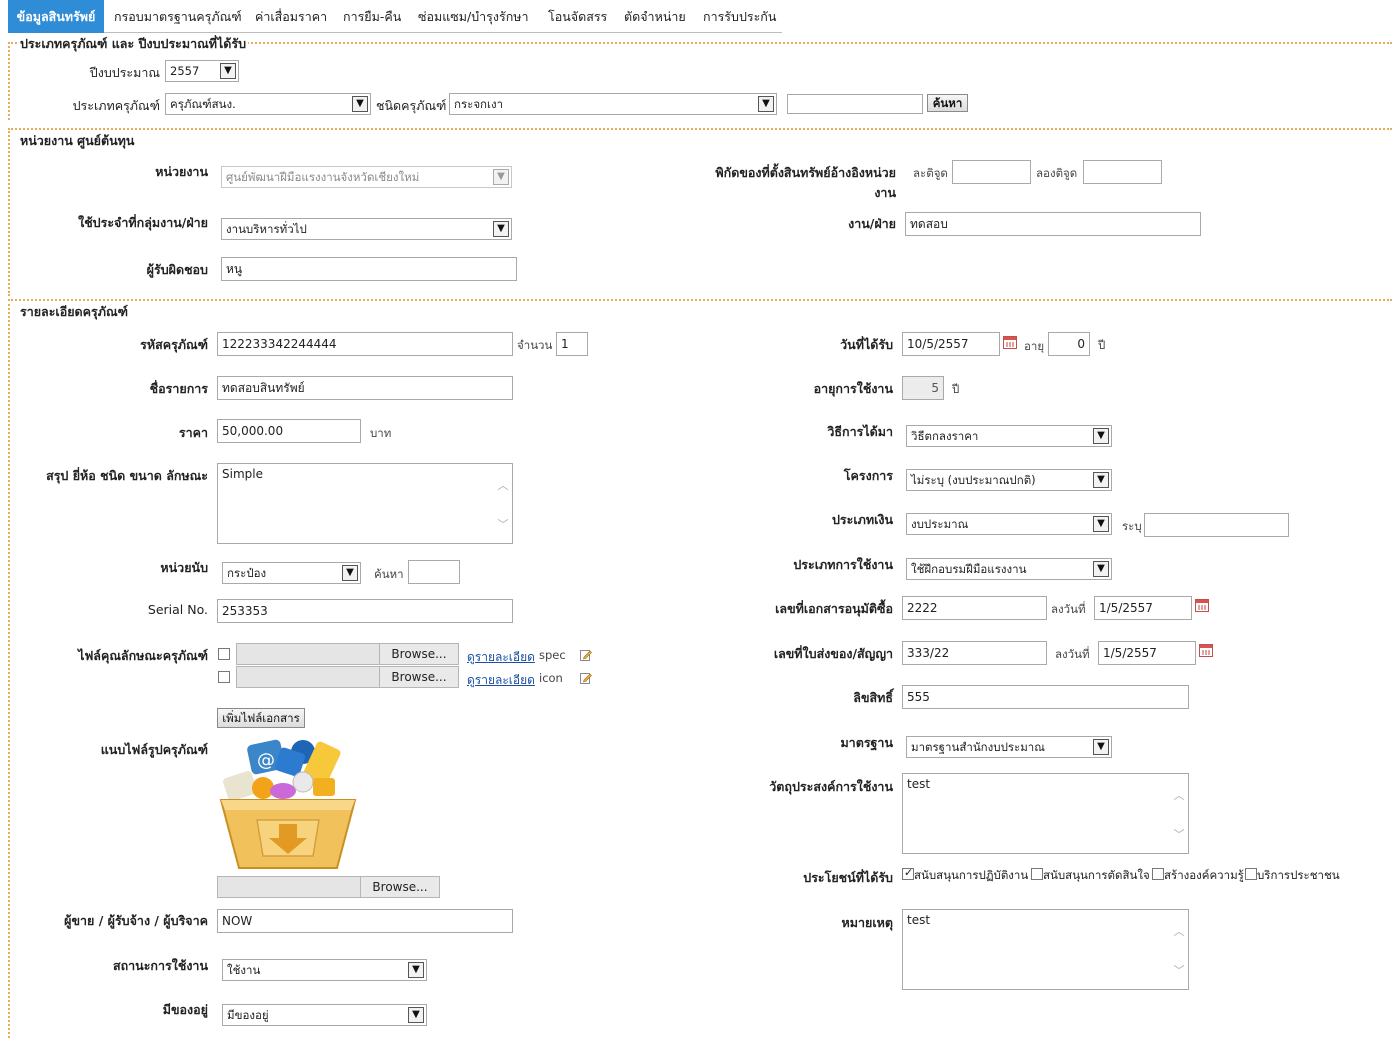 The height and width of the screenshot is (1038, 1394). What do you see at coordinates (365, 921) in the screenshot?
I see `vendor-input: NOW` at bounding box center [365, 921].